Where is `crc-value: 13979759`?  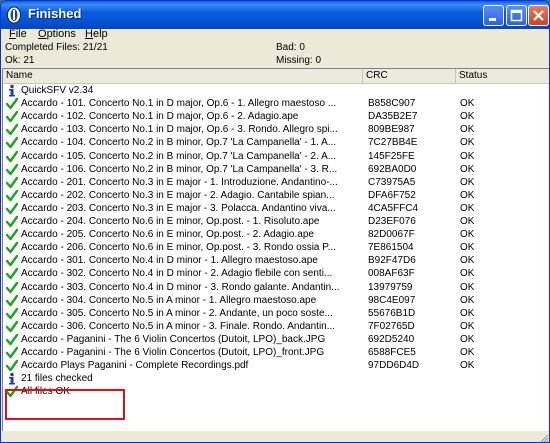
crc-value: 13979759 is located at coordinates (390, 287).